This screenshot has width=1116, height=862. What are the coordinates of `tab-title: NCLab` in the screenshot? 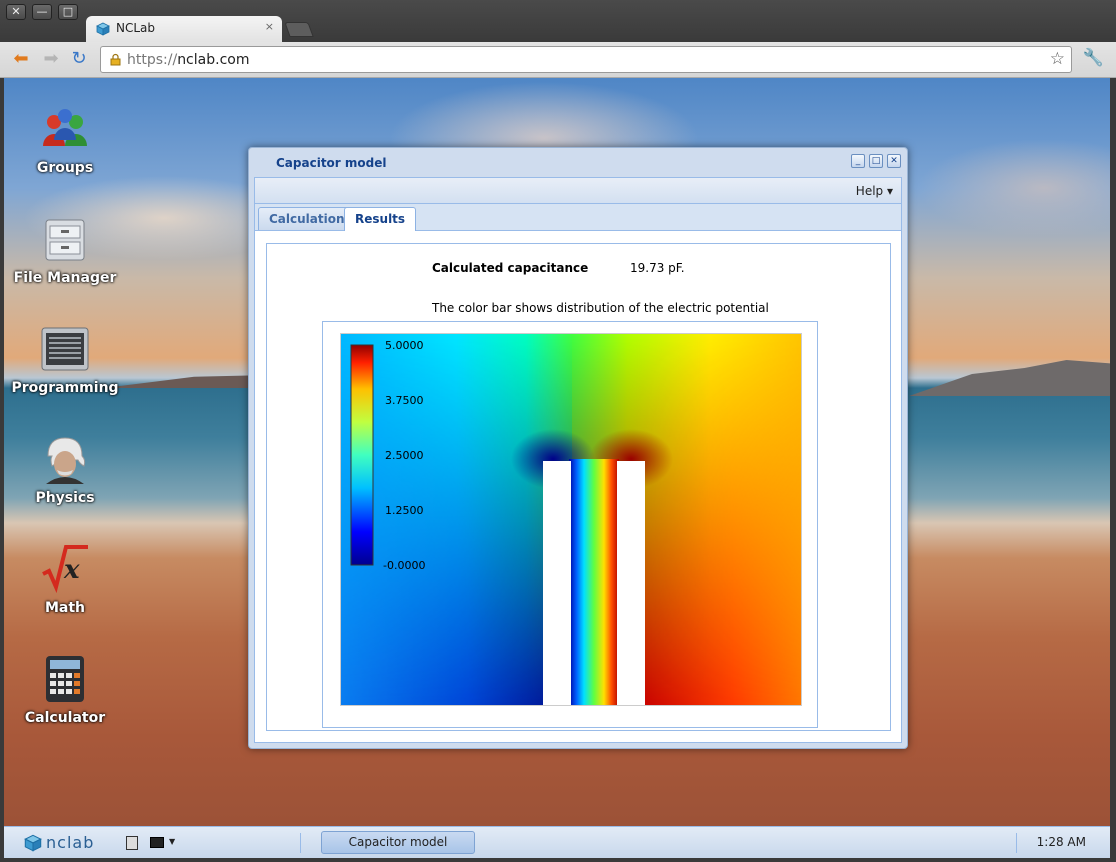 It's located at (136, 28).